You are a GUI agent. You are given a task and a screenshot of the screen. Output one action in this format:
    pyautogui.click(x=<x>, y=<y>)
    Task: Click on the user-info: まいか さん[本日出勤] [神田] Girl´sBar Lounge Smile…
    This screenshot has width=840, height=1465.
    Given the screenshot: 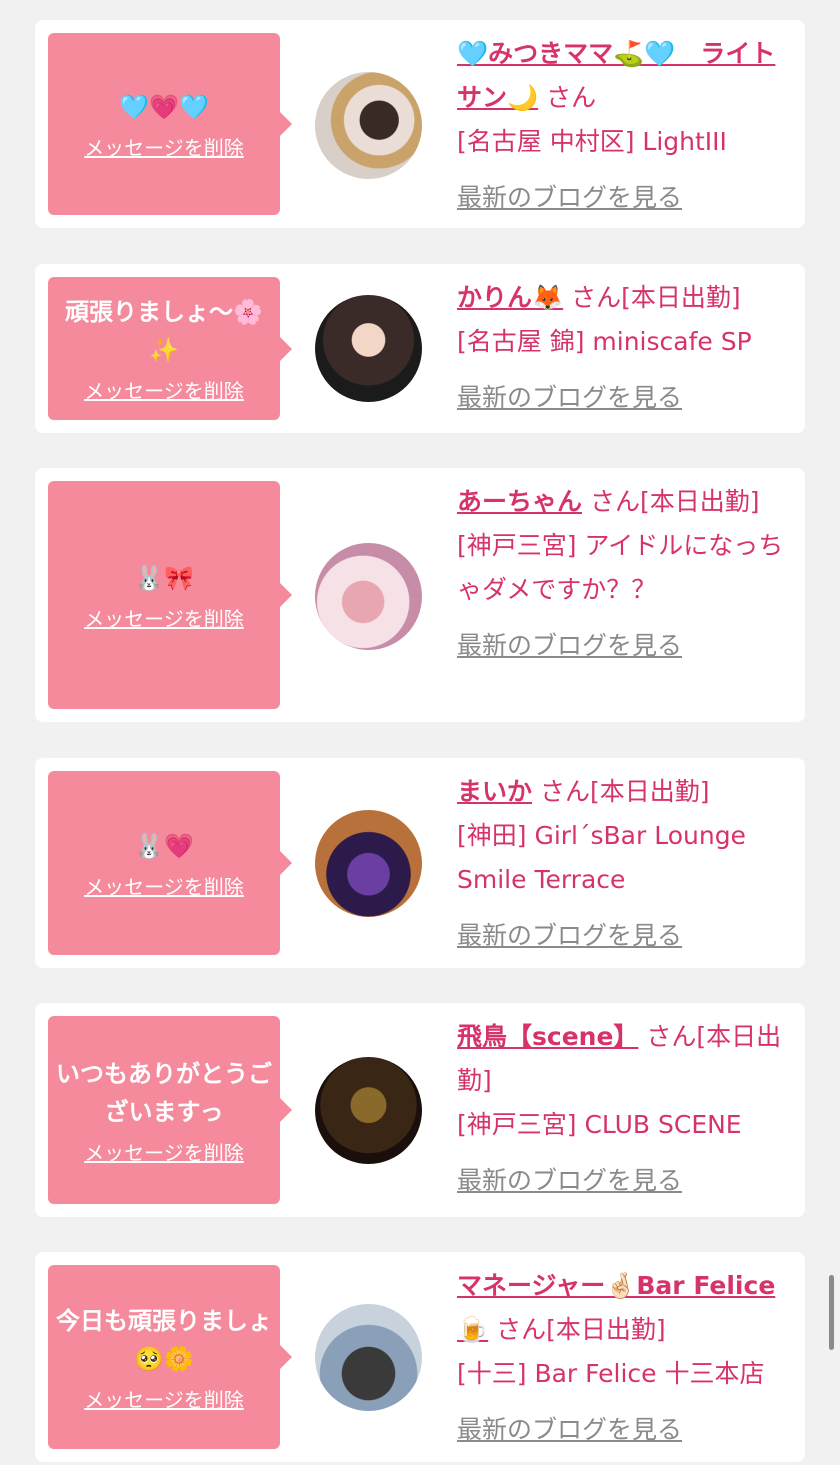 What is the action you would take?
    pyautogui.click(x=627, y=864)
    